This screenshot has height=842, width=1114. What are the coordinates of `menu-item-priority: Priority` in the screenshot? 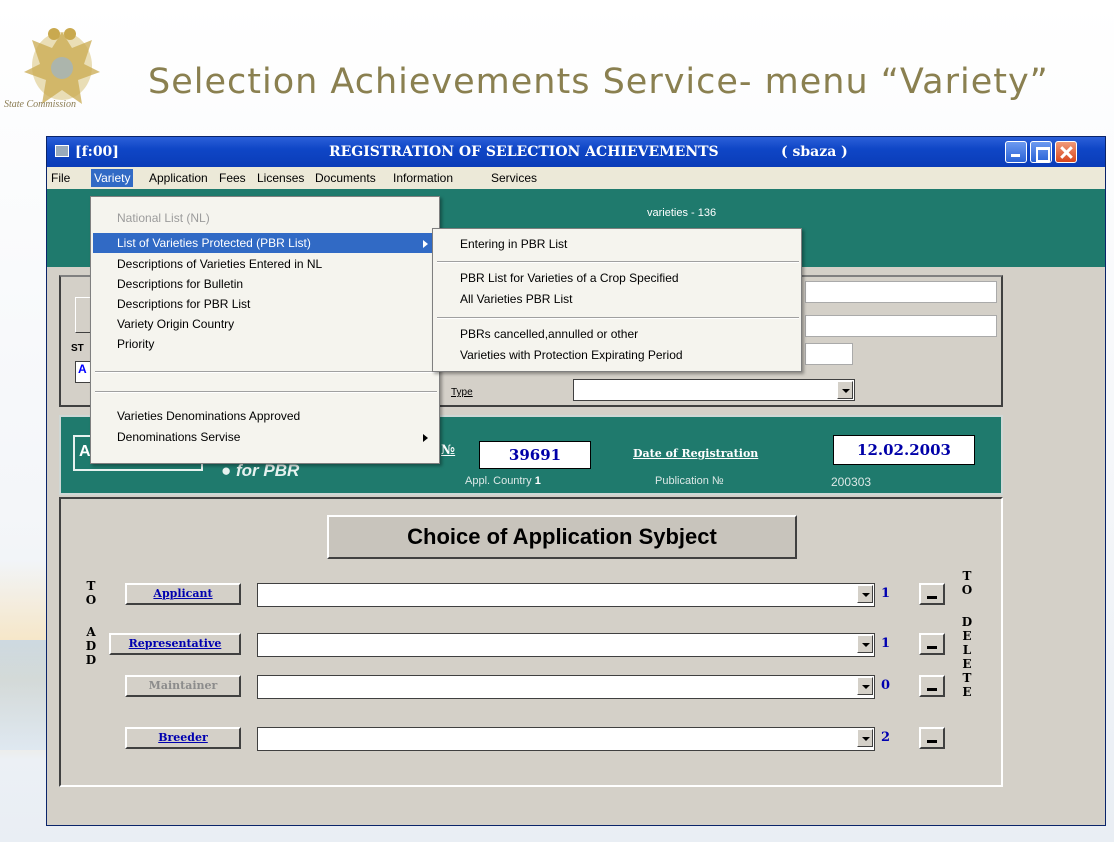 It's located at (135, 344).